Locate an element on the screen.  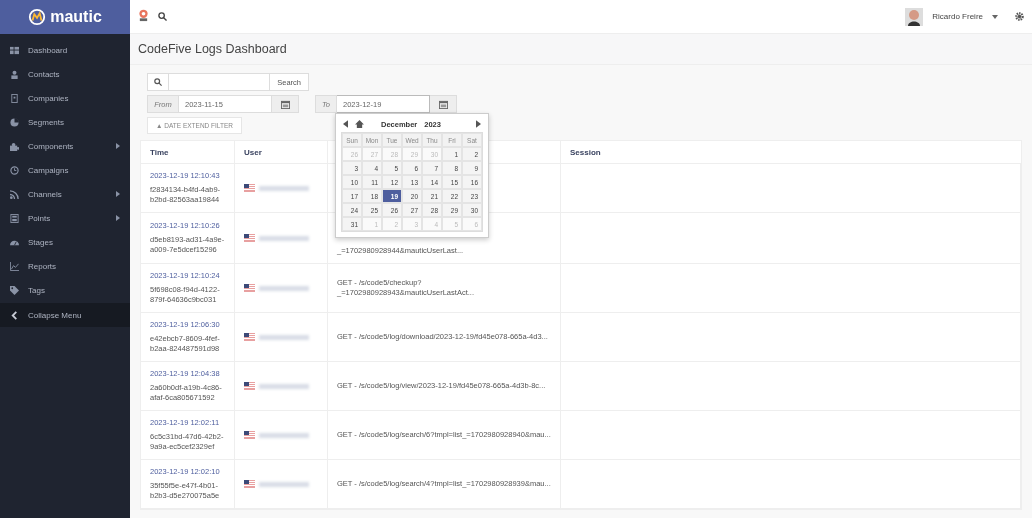
grid-icon is located at coordinates (14, 50).